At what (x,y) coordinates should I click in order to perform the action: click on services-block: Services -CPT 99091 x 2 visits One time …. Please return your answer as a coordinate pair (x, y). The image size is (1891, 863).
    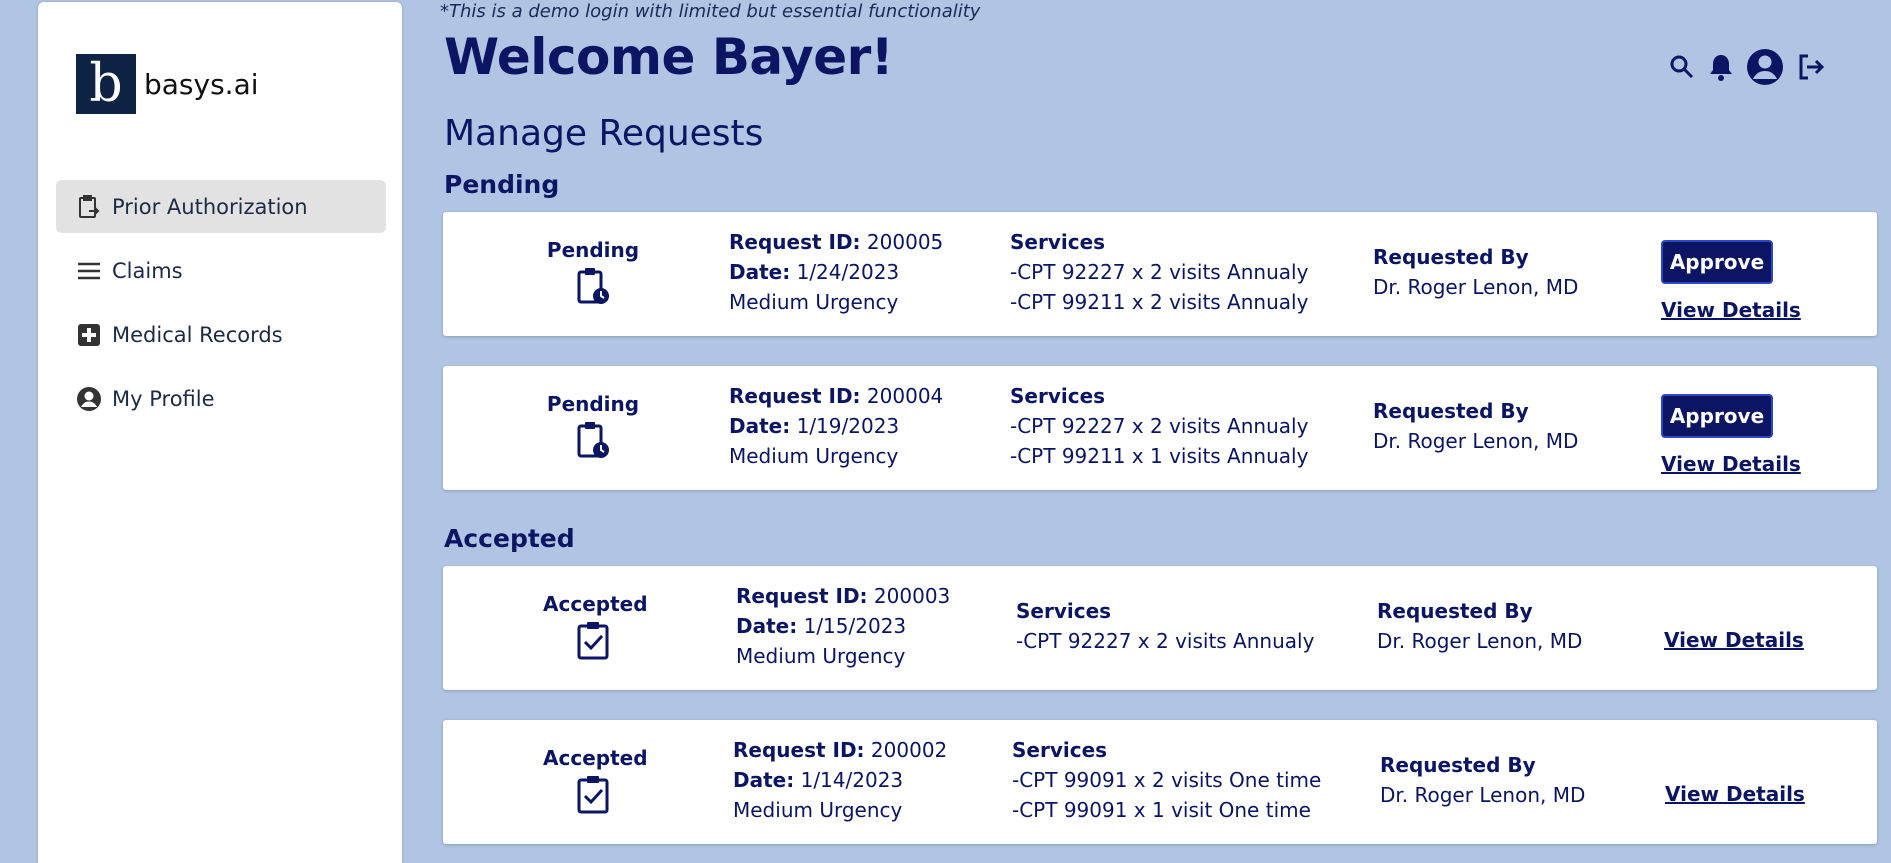
    Looking at the image, I should click on (1166, 780).